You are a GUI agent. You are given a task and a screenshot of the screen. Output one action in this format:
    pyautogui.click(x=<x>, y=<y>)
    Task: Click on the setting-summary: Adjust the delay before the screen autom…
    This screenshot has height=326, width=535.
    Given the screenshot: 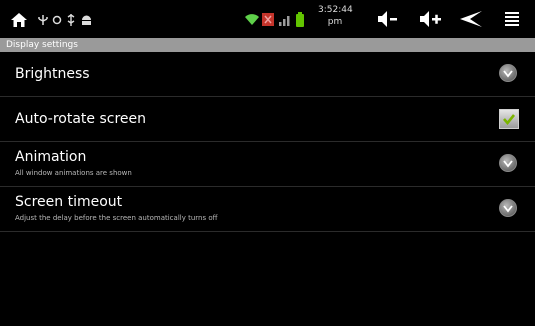 What is the action you would take?
    pyautogui.click(x=116, y=218)
    